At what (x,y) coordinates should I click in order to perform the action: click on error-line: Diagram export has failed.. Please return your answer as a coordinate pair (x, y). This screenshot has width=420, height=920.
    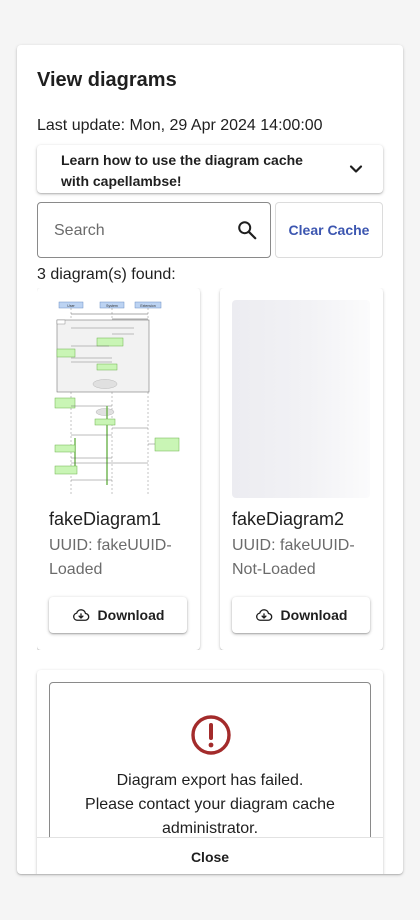
    Looking at the image, I should click on (210, 780).